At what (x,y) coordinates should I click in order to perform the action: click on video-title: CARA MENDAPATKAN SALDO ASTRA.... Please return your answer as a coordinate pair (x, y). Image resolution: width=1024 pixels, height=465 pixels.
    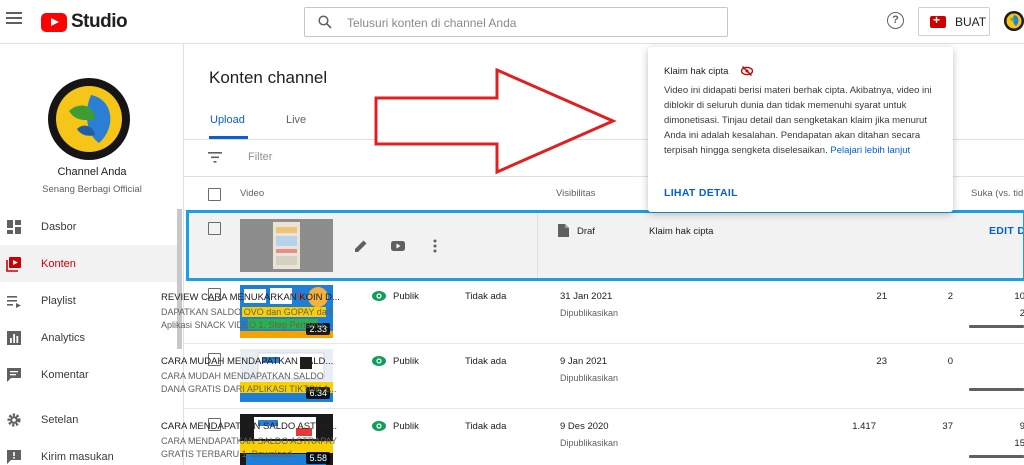
    Looking at the image, I should click on (249, 426).